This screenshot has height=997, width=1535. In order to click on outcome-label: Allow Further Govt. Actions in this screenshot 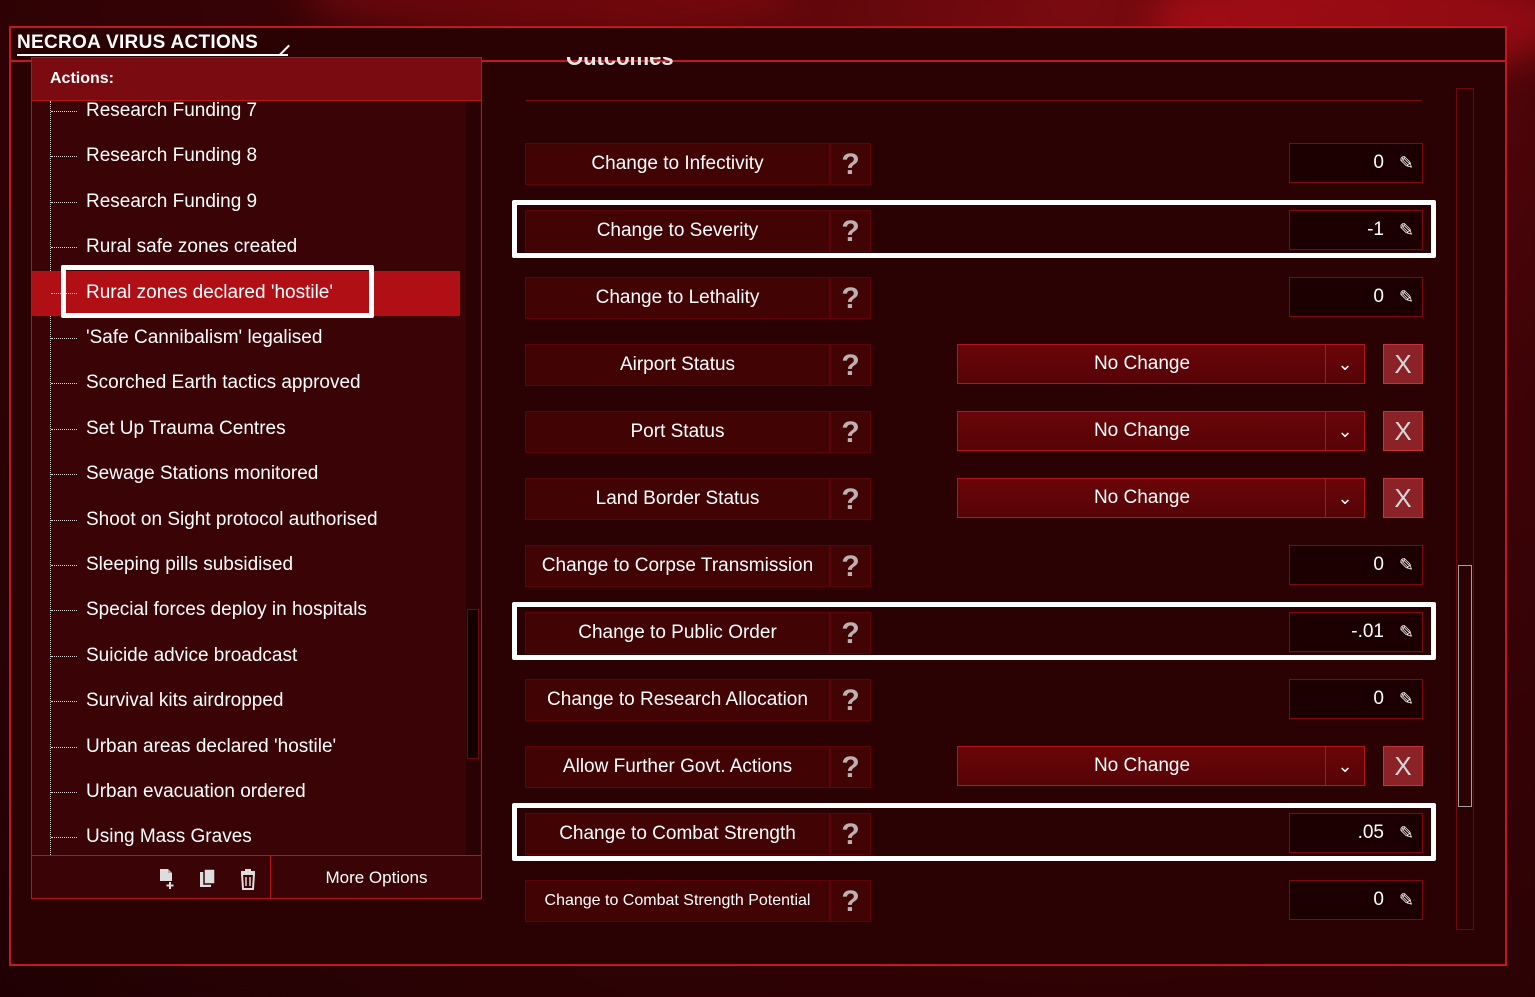, I will do `click(677, 767)`.